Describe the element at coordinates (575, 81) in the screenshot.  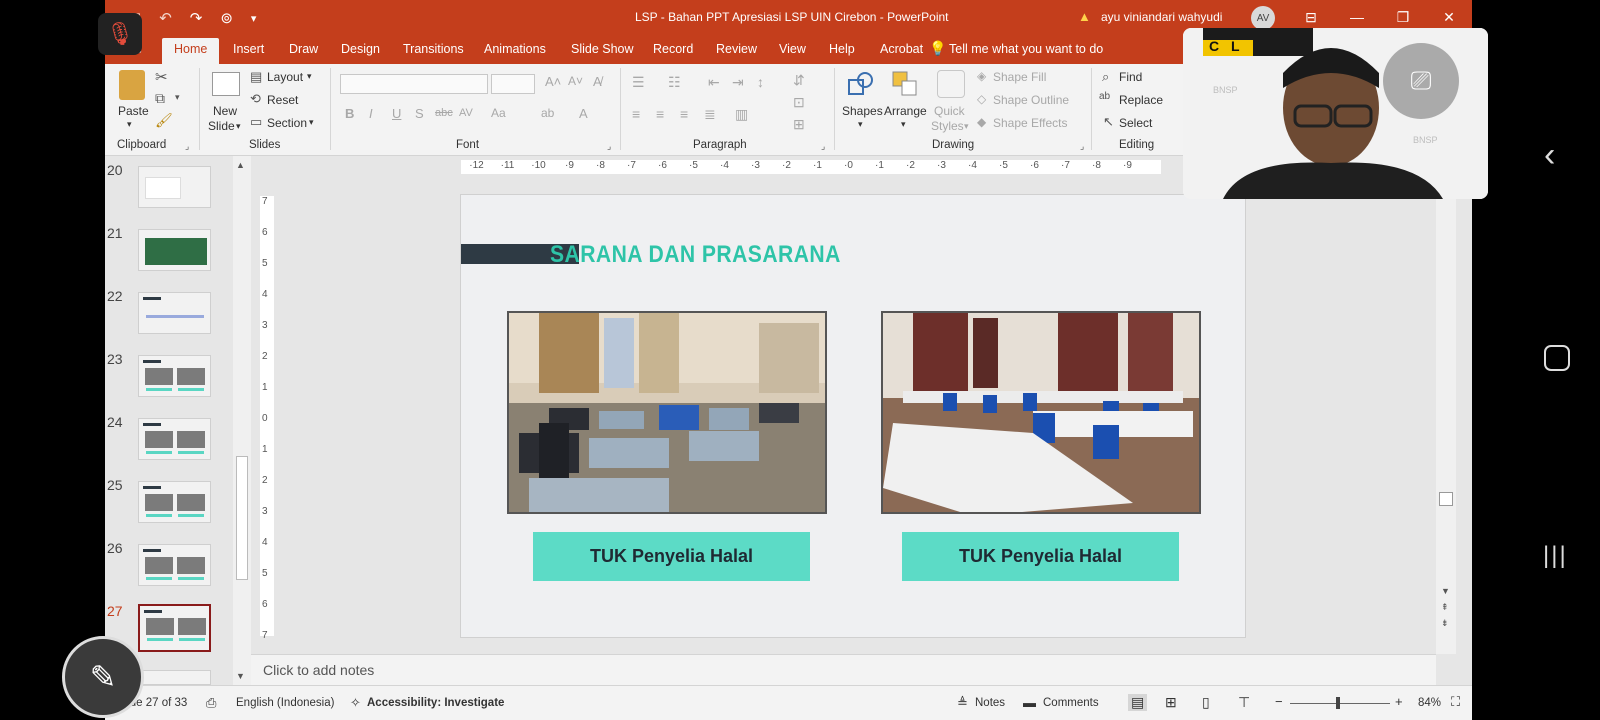
I see `decrease-font-icon: A˅` at that location.